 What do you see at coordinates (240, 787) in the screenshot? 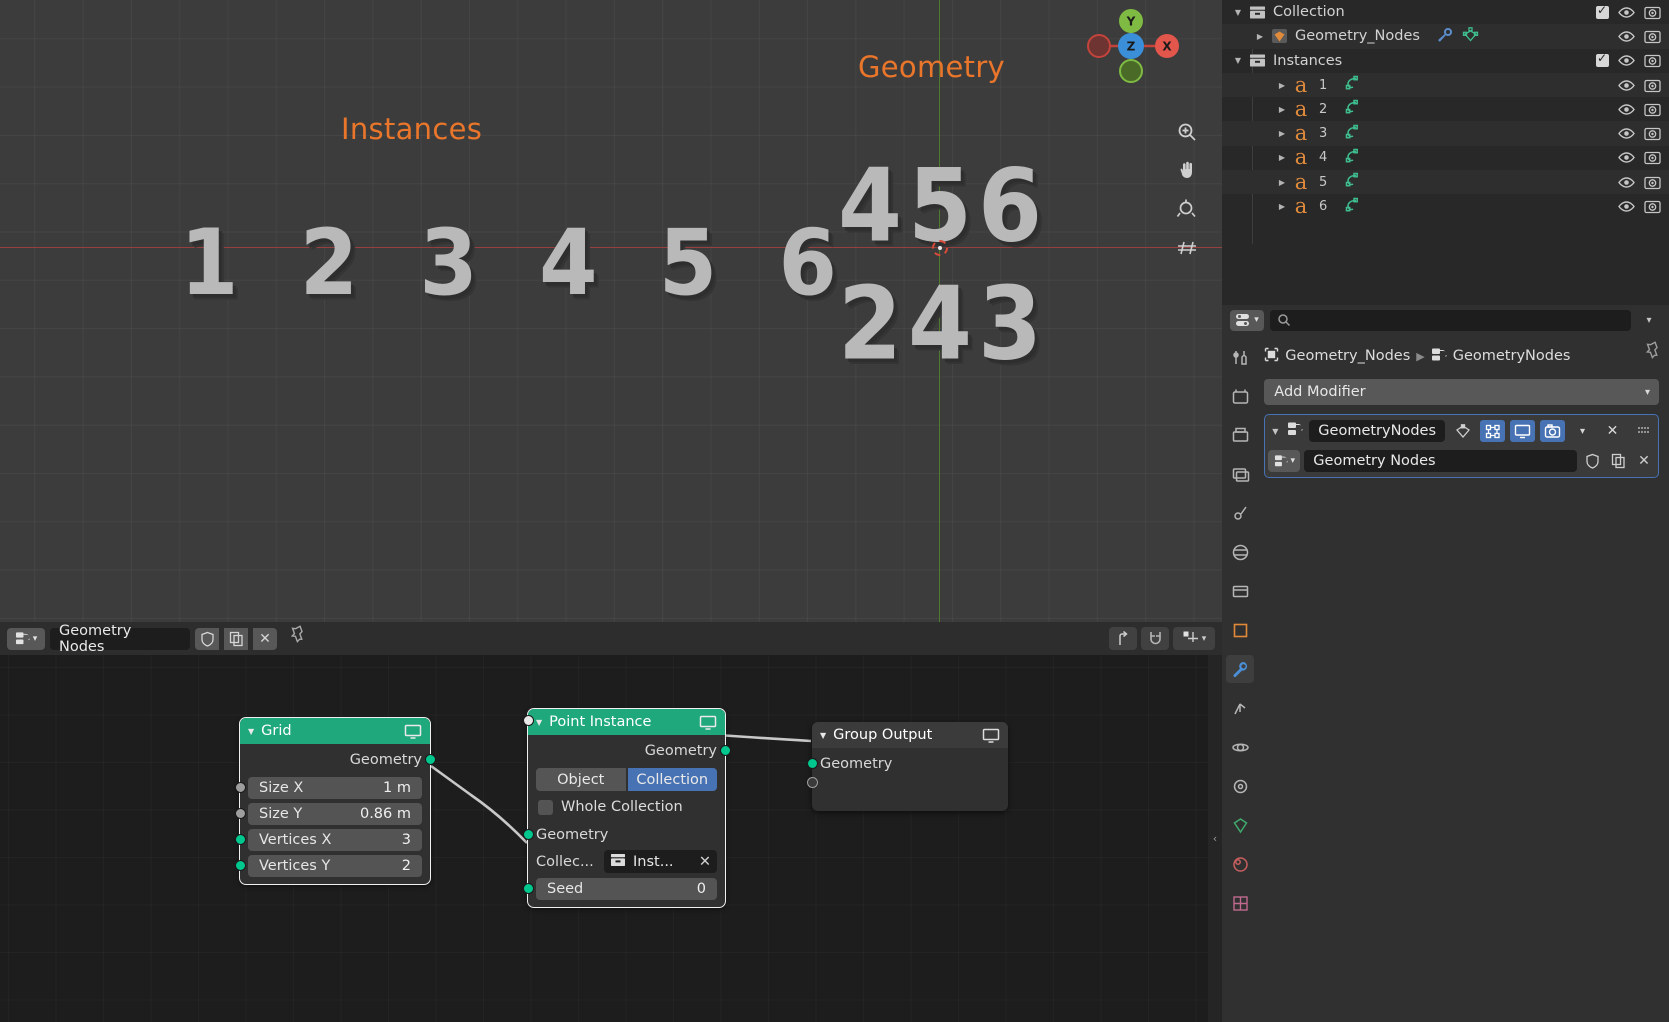
I see `grid-size-x-socket` at bounding box center [240, 787].